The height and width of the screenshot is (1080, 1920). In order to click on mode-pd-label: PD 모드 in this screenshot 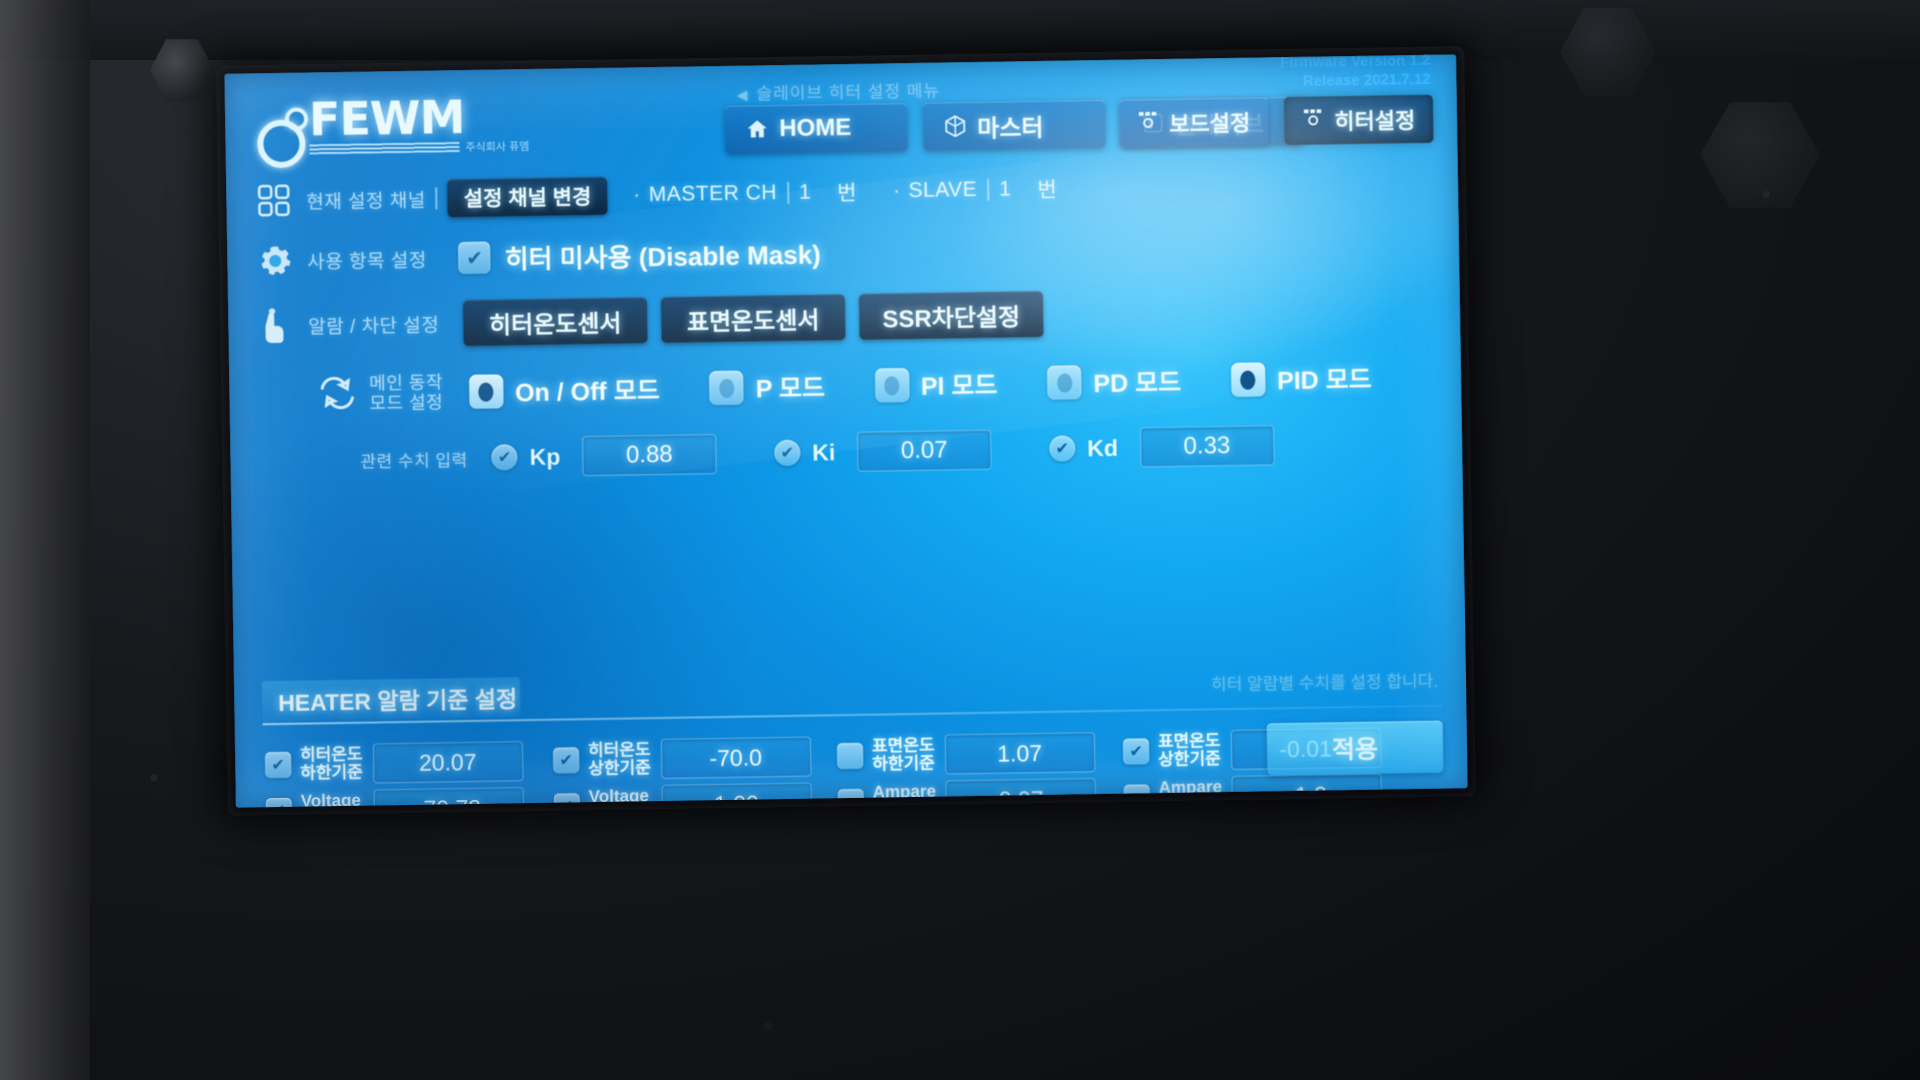, I will do `click(1137, 383)`.